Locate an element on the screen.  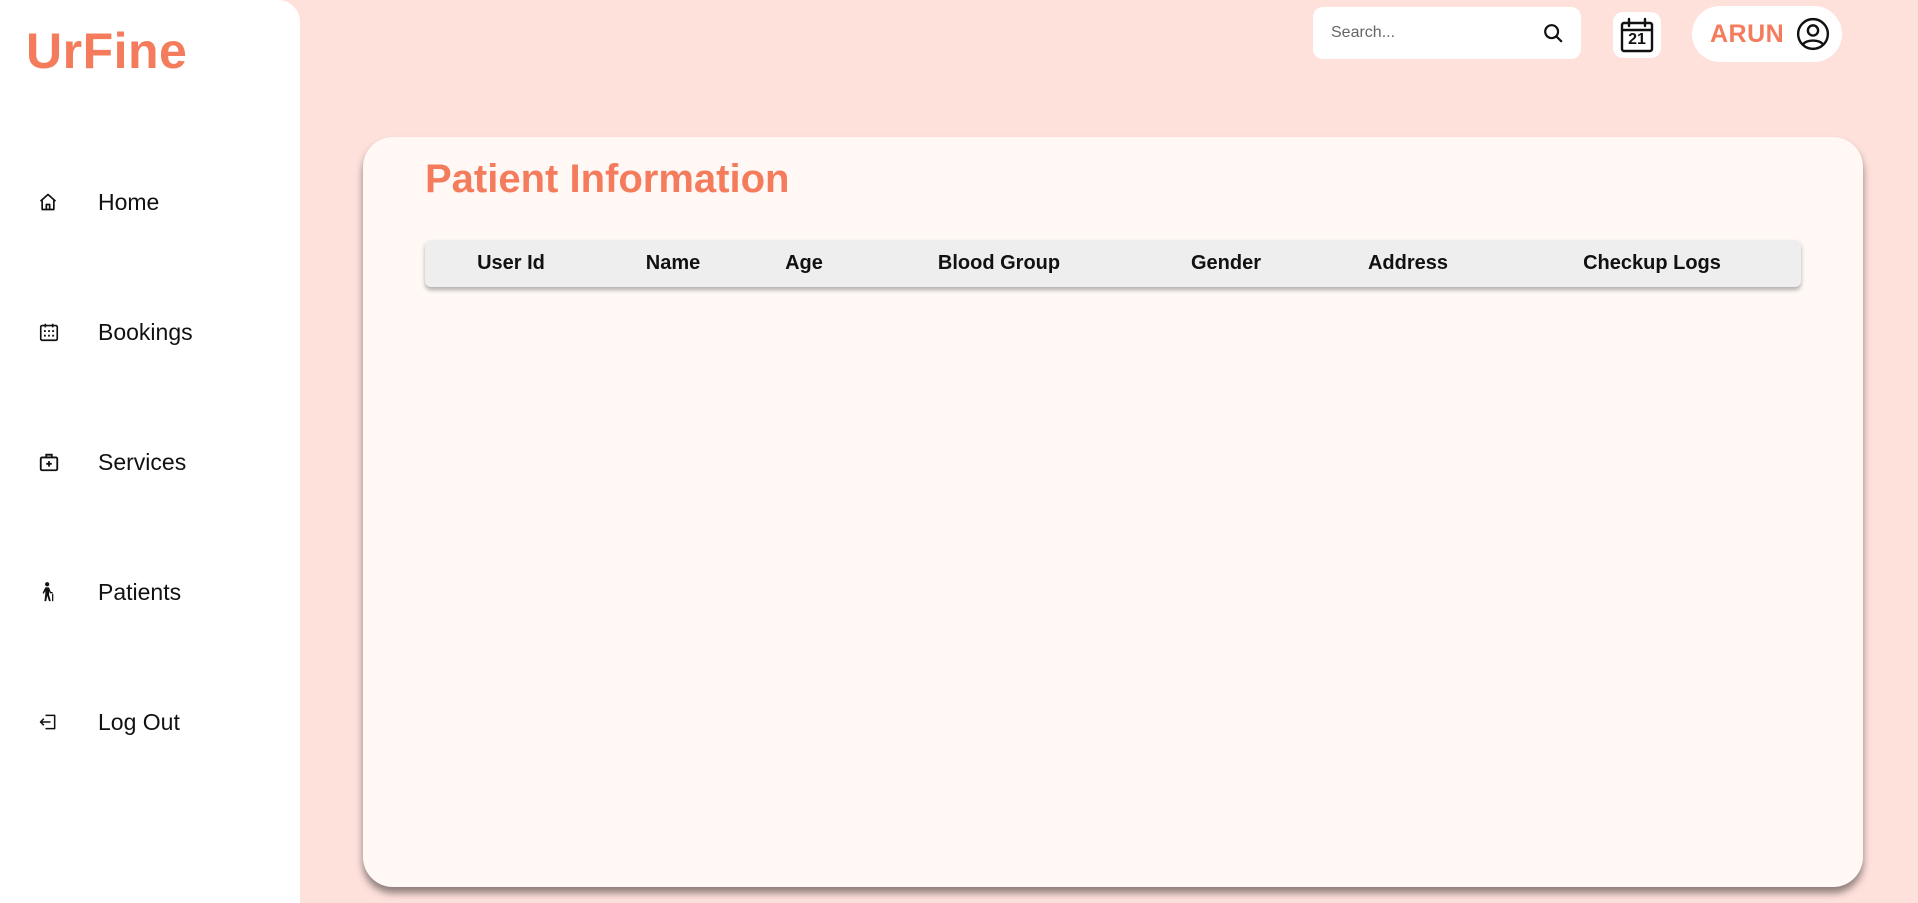
column-header-checkup-logs: Checkup Logs is located at coordinates (1652, 263).